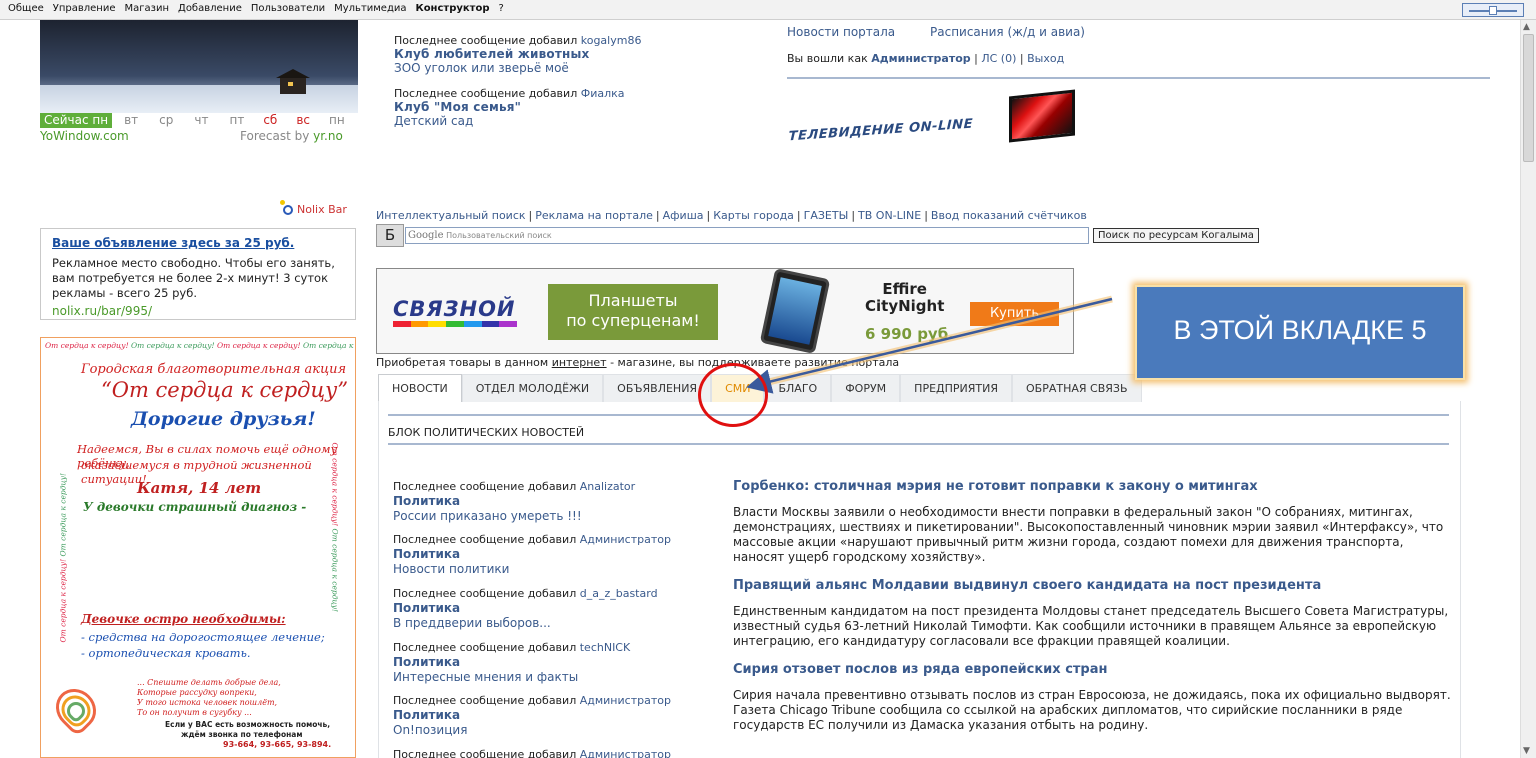 The image size is (1536, 758). What do you see at coordinates (1176, 235) in the screenshot?
I see `search-button: Поиск по ресурсам Когалыма` at bounding box center [1176, 235].